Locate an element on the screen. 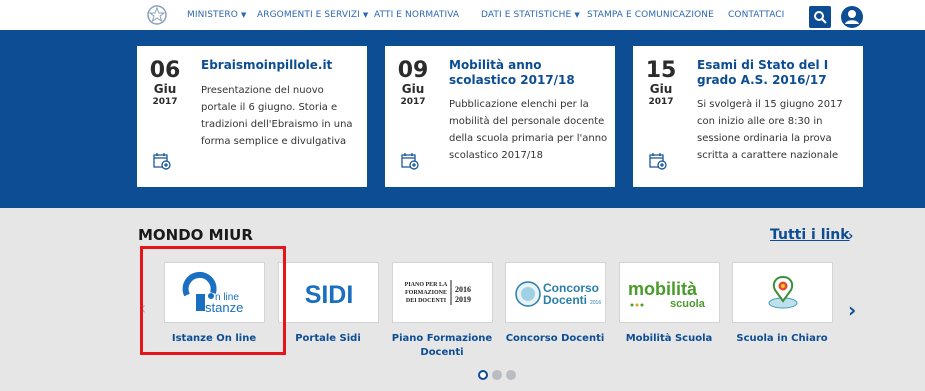  mobilita-scuola-logo: mobilità scuola is located at coordinates (667, 294).